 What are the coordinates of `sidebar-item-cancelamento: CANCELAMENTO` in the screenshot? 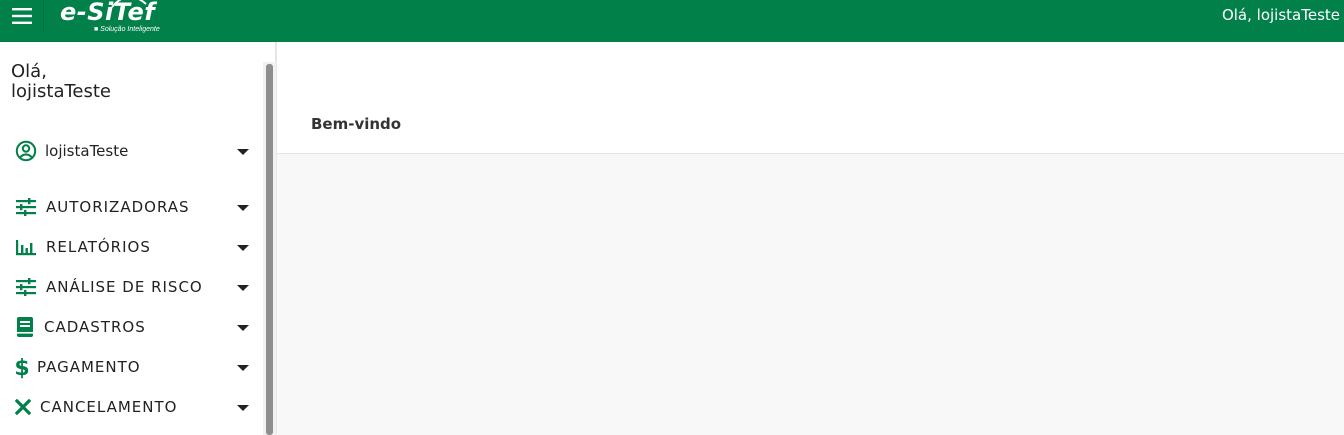 It's located at (131, 407).